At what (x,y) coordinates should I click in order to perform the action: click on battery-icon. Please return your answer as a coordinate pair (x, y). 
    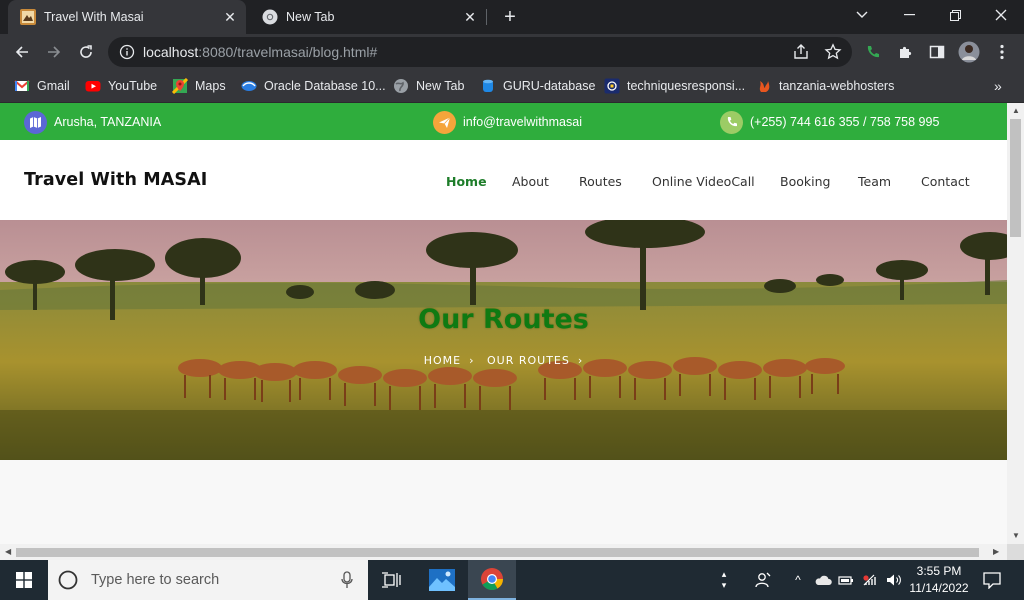
    Looking at the image, I should click on (846, 580).